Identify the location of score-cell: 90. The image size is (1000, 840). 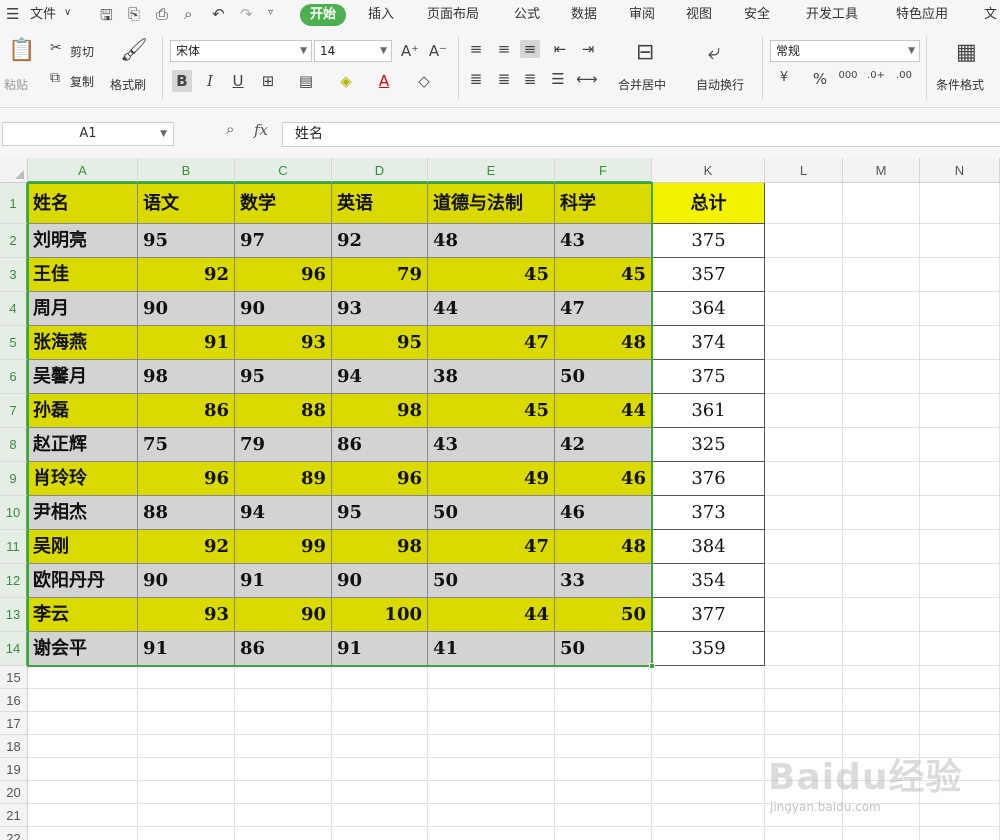
(380, 581).